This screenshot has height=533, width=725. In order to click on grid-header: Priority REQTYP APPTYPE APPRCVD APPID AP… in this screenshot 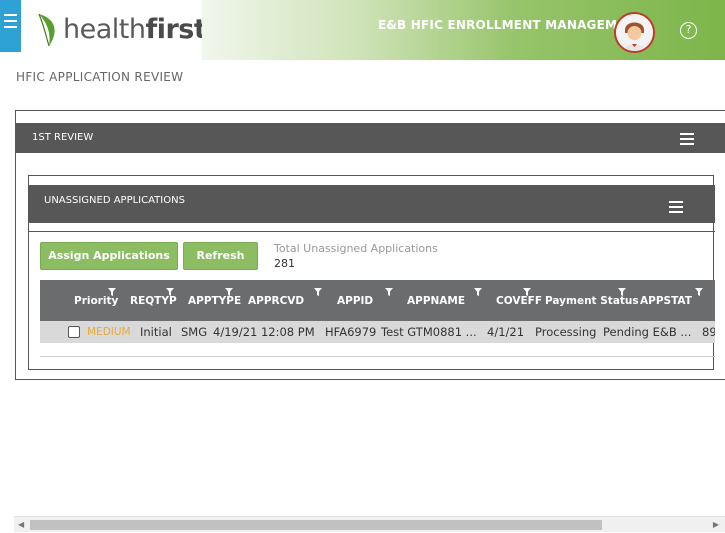, I will do `click(377, 300)`.